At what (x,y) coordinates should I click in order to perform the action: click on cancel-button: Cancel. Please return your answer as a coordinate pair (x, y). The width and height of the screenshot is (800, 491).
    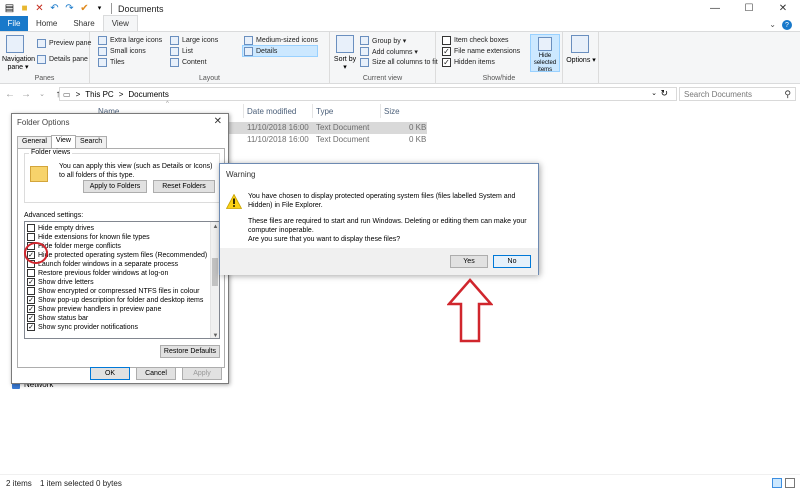
    Looking at the image, I should click on (156, 373).